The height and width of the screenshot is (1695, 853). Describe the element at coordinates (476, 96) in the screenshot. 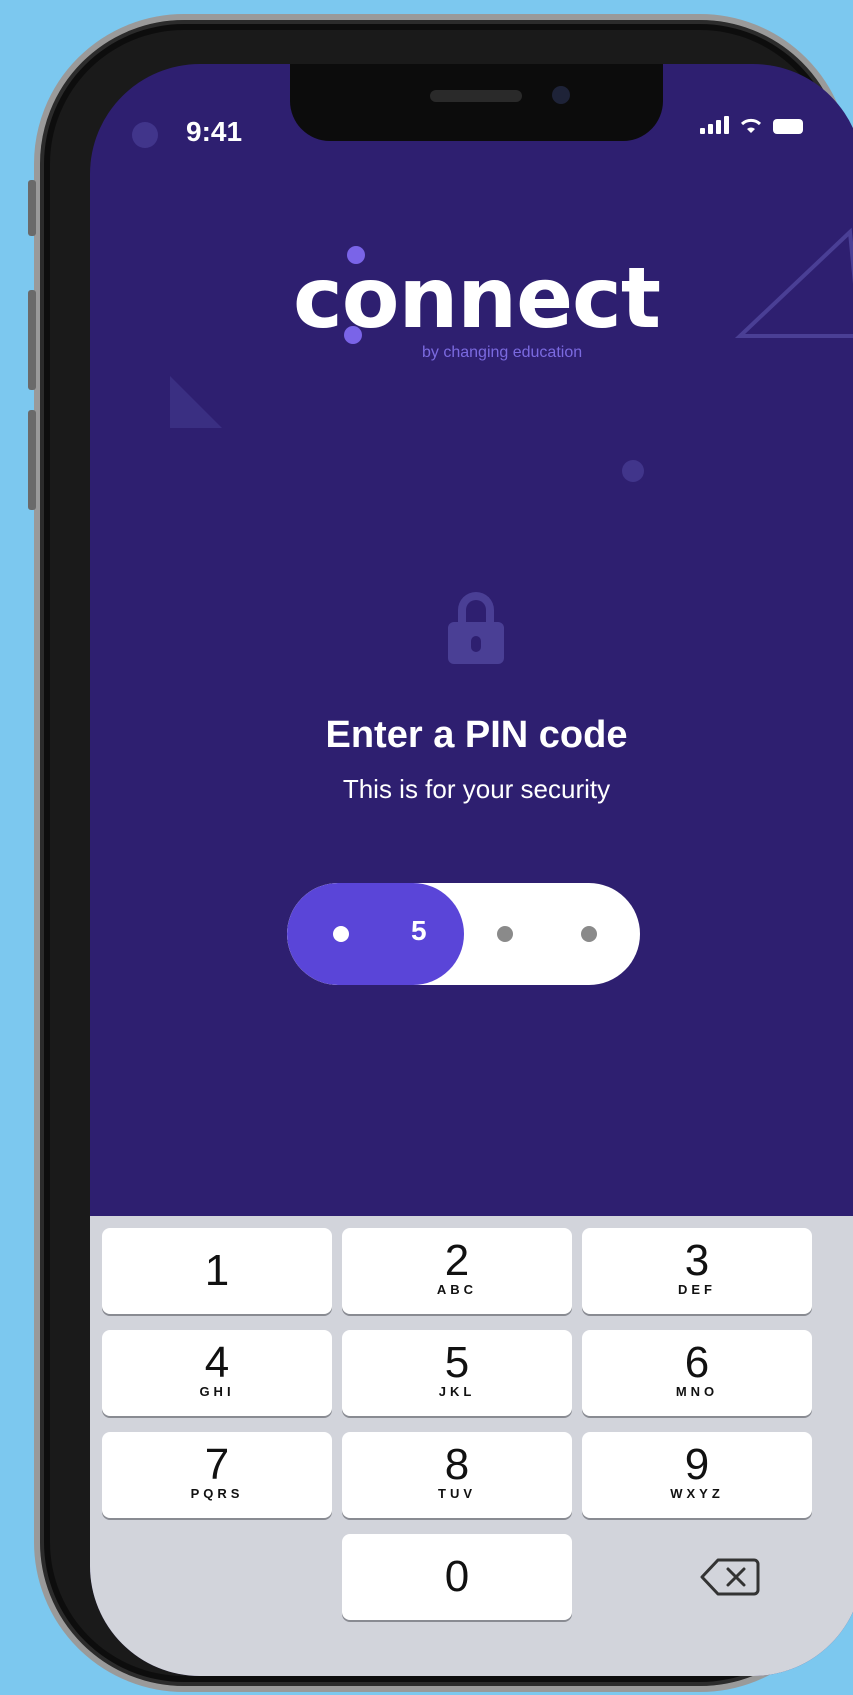

I see `speaker` at that location.